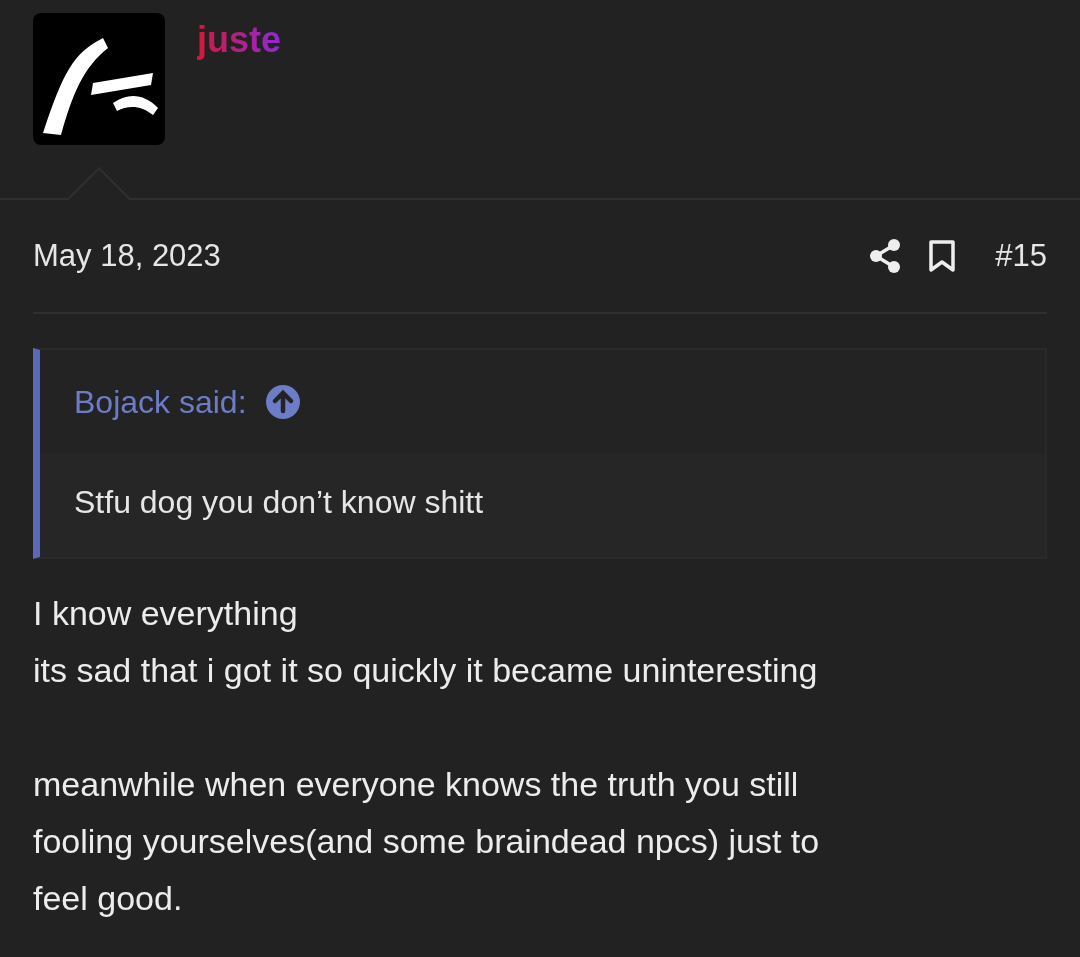 The width and height of the screenshot is (1080, 957). Describe the element at coordinates (427, 841) in the screenshot. I see `post-paragraph: meanwhile when everyone knows the truth you still fooling yourselves(and some braindead npcs) just to feel good.` at that location.